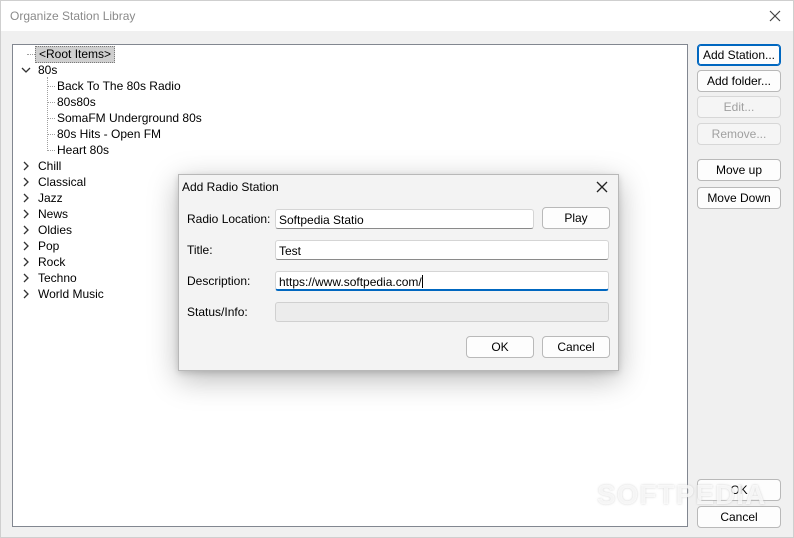 The height and width of the screenshot is (538, 794). I want to click on dialog-cancel-button: Cancel, so click(576, 347).